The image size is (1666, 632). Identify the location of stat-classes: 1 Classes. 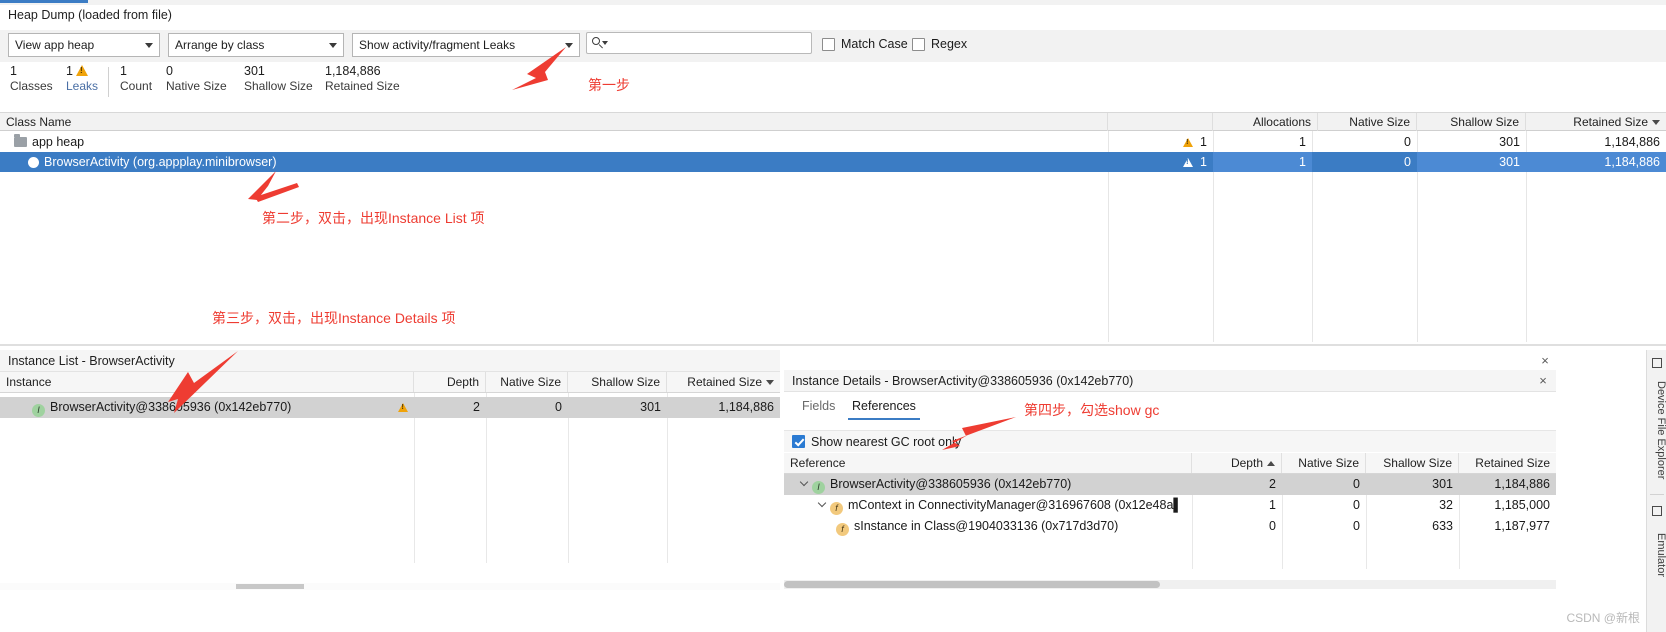
(31, 79).